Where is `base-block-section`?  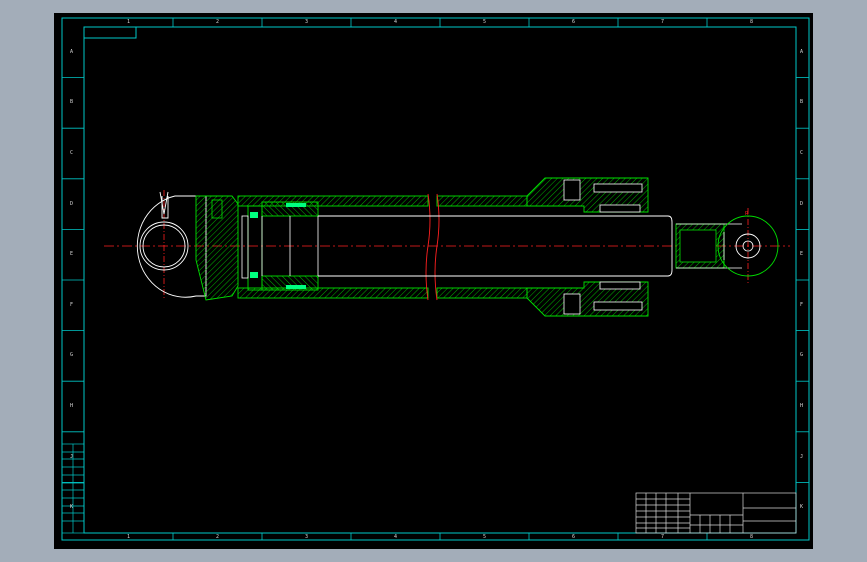
base-block-section is located at coordinates (217, 248).